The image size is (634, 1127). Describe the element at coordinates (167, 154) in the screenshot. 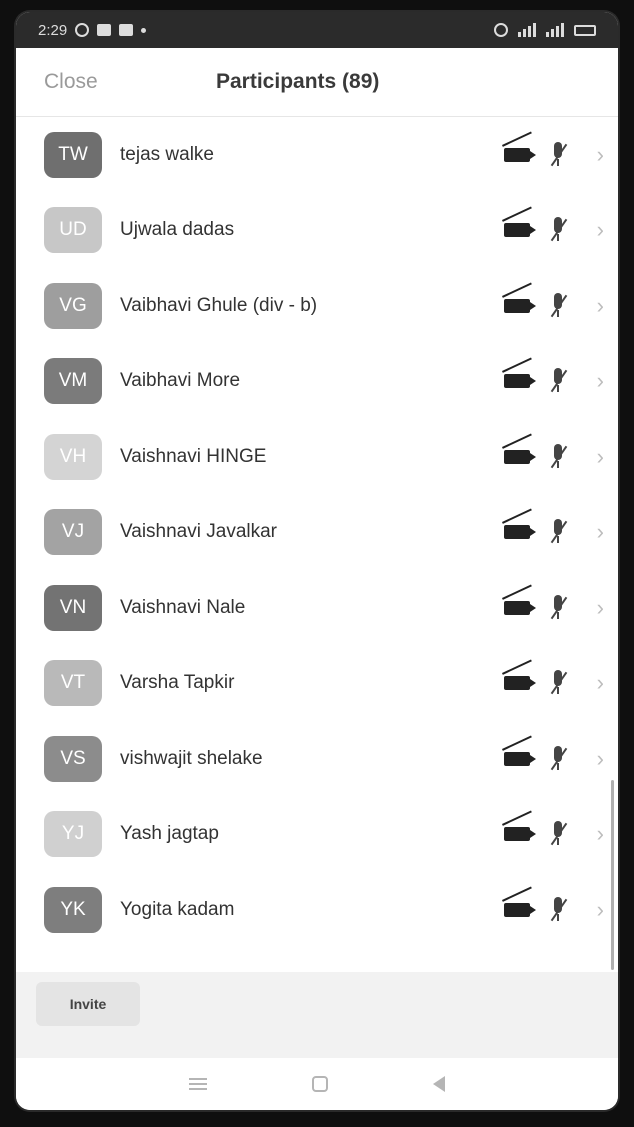

I see `participant-name: tejas walke` at that location.